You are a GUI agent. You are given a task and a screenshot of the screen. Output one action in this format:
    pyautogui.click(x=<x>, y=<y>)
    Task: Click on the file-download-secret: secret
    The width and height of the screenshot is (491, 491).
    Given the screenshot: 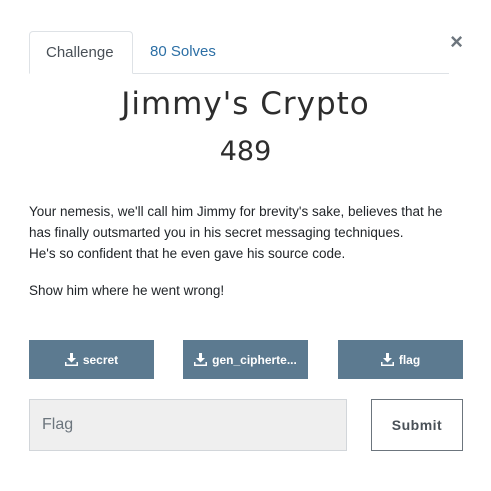 What is the action you would take?
    pyautogui.click(x=91, y=359)
    